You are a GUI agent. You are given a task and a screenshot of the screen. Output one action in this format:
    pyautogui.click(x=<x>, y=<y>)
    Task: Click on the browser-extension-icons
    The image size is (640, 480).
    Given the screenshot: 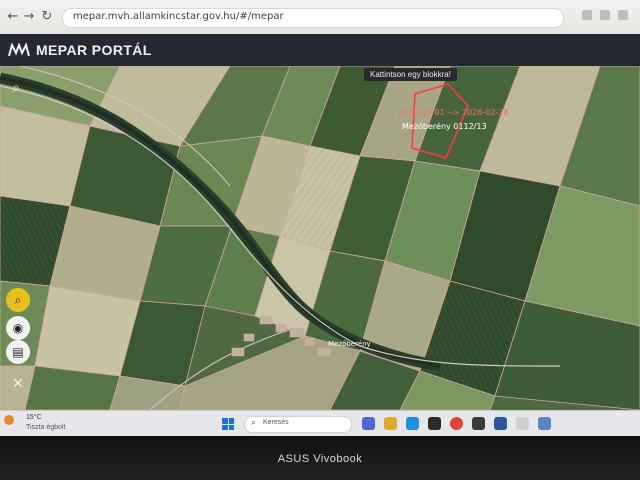 What is the action you would take?
    pyautogui.click(x=598, y=17)
    